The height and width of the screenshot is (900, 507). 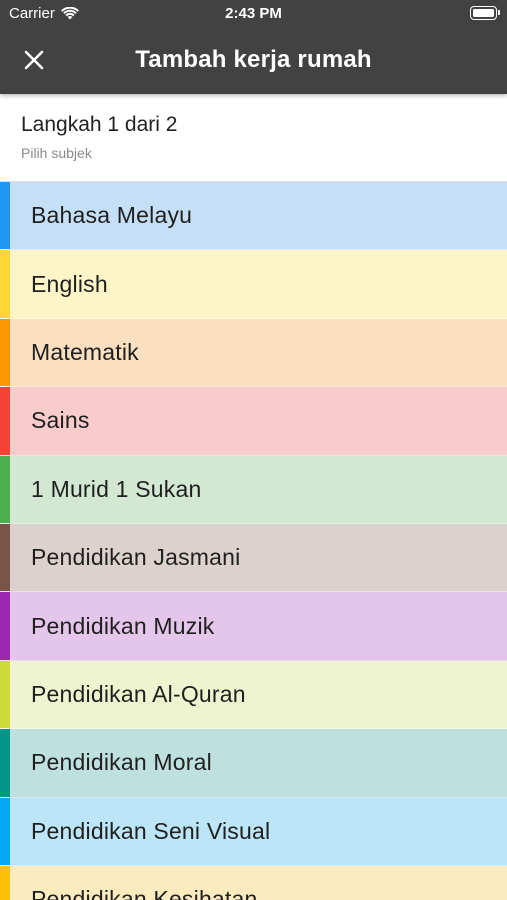 I want to click on subject-item: Pendidikan Jasmani, so click(x=253, y=558).